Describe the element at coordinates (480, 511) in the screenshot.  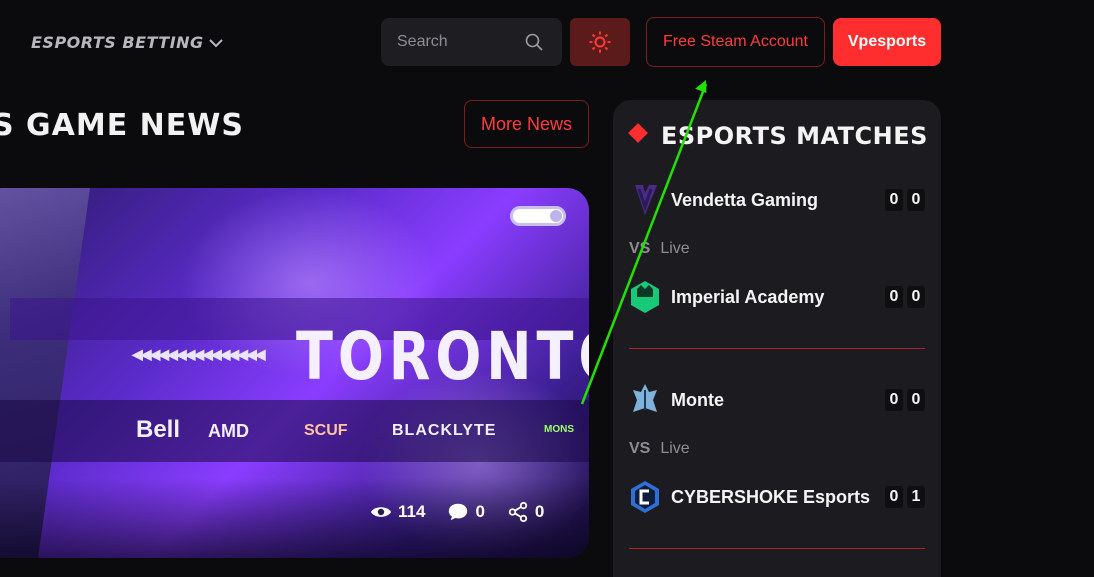
I see `comments-count: 0` at that location.